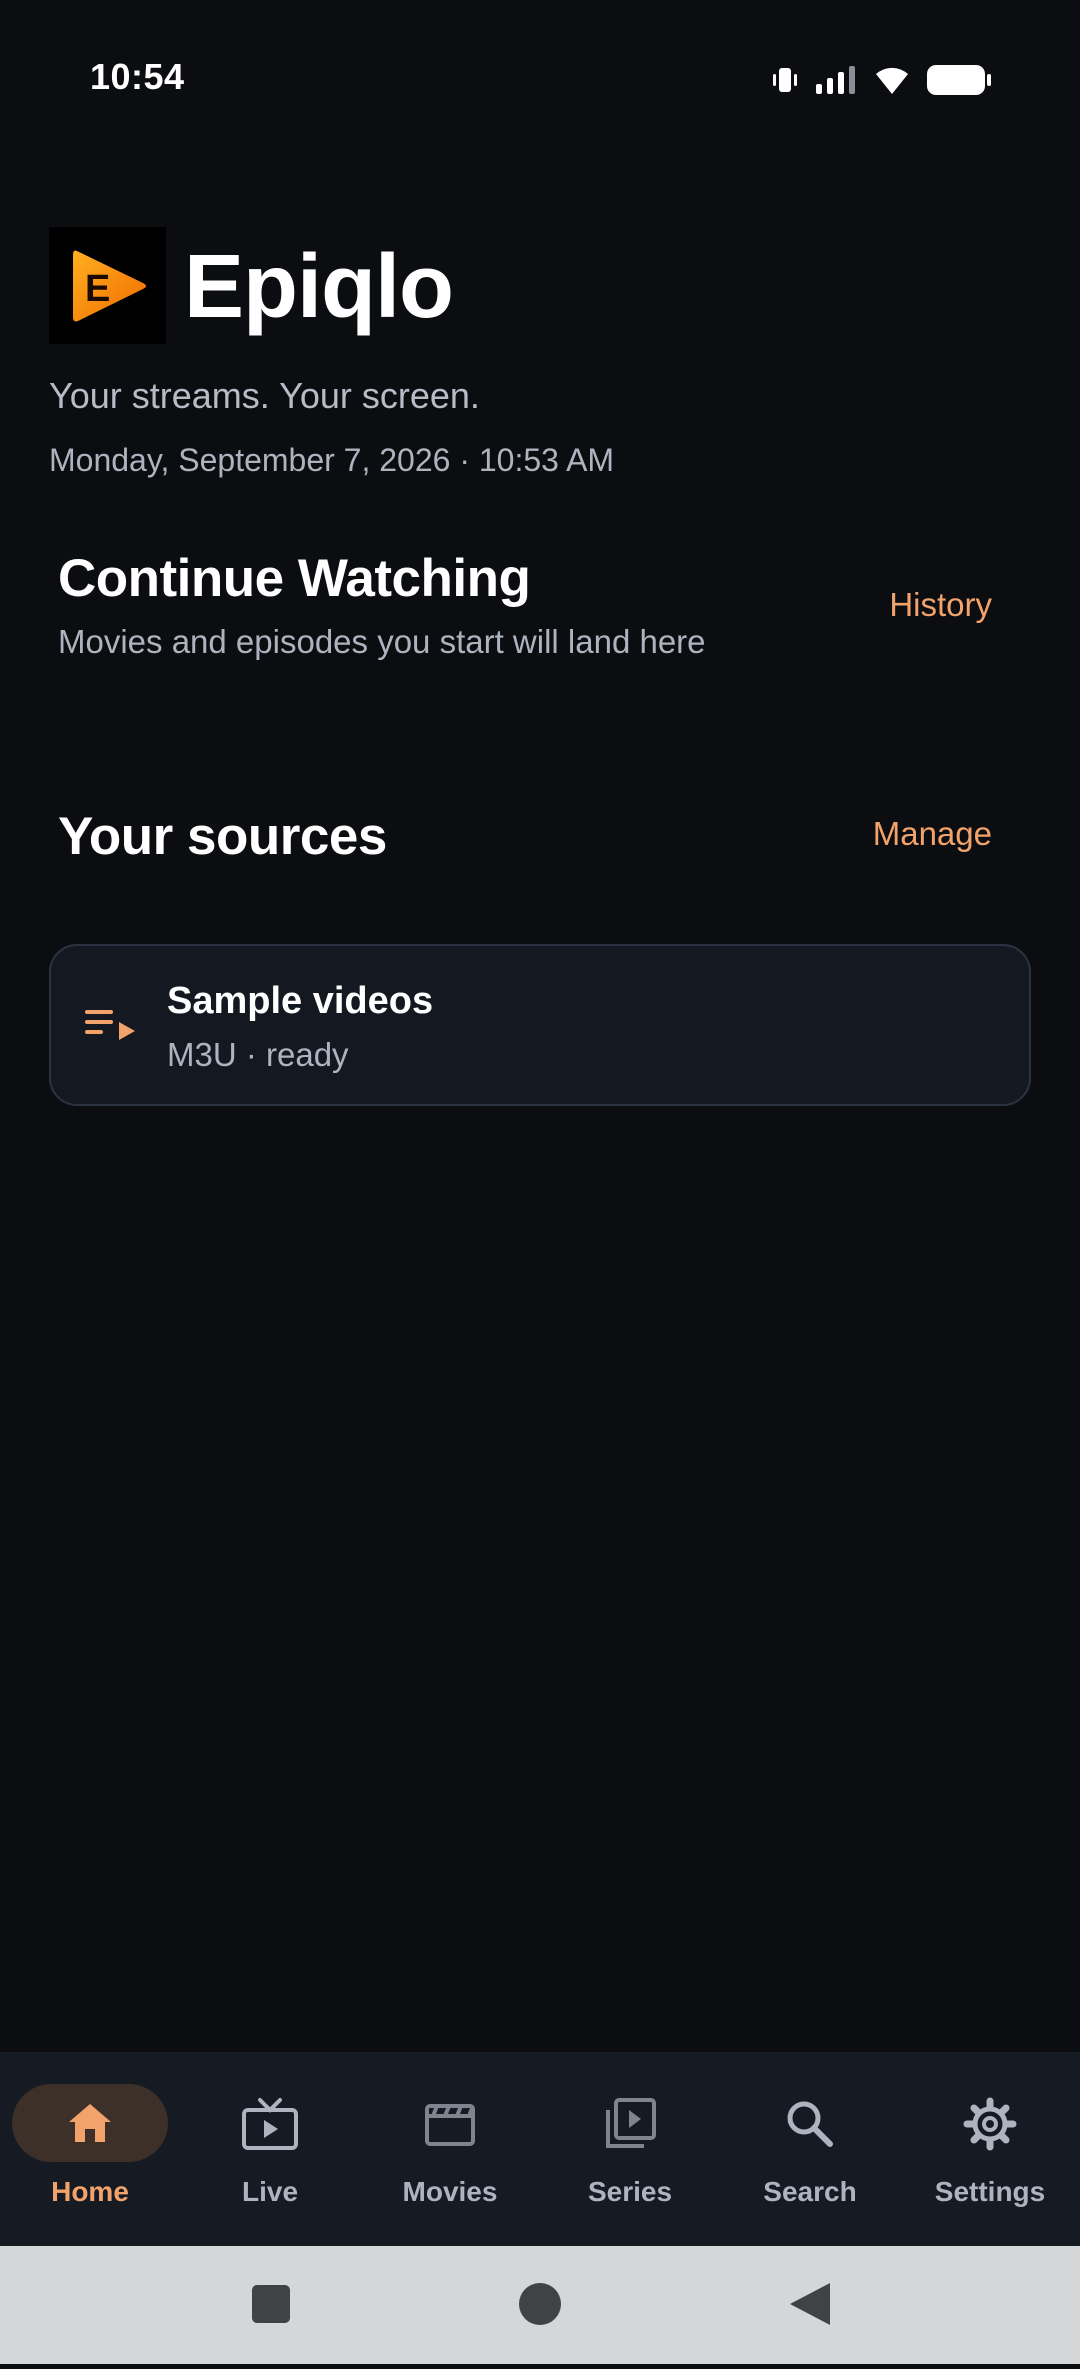 This screenshot has height=2369, width=1080. Describe the element at coordinates (892, 80) in the screenshot. I see `wifi-icon` at that location.